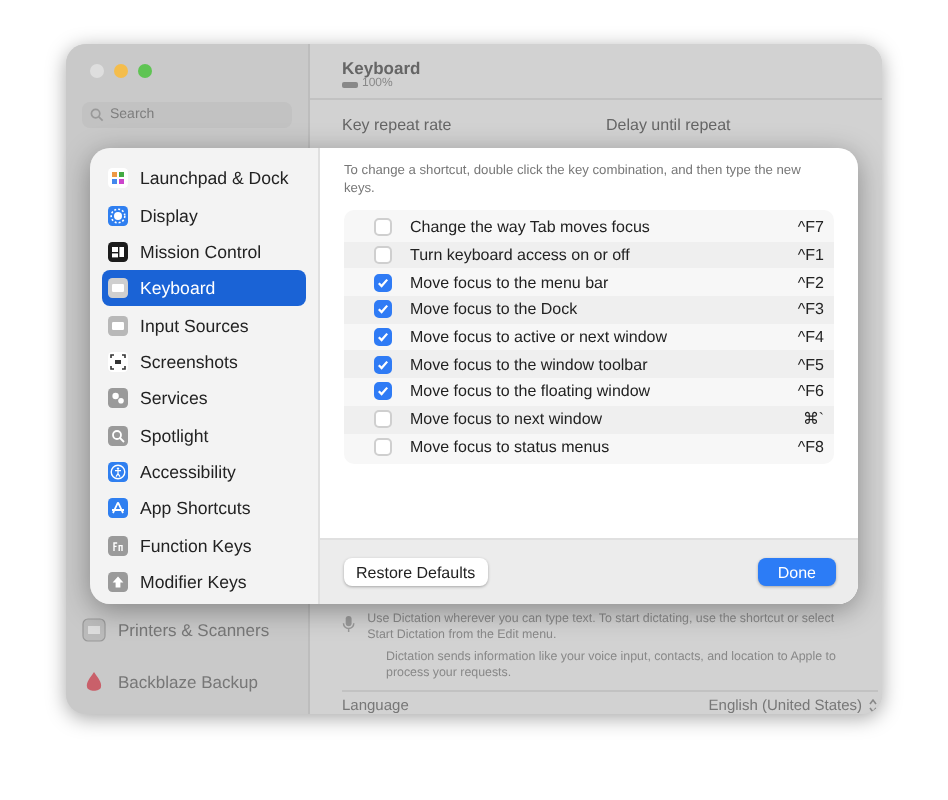 This screenshot has width=948, height=800. I want to click on key-combination: ^F3, so click(810, 309).